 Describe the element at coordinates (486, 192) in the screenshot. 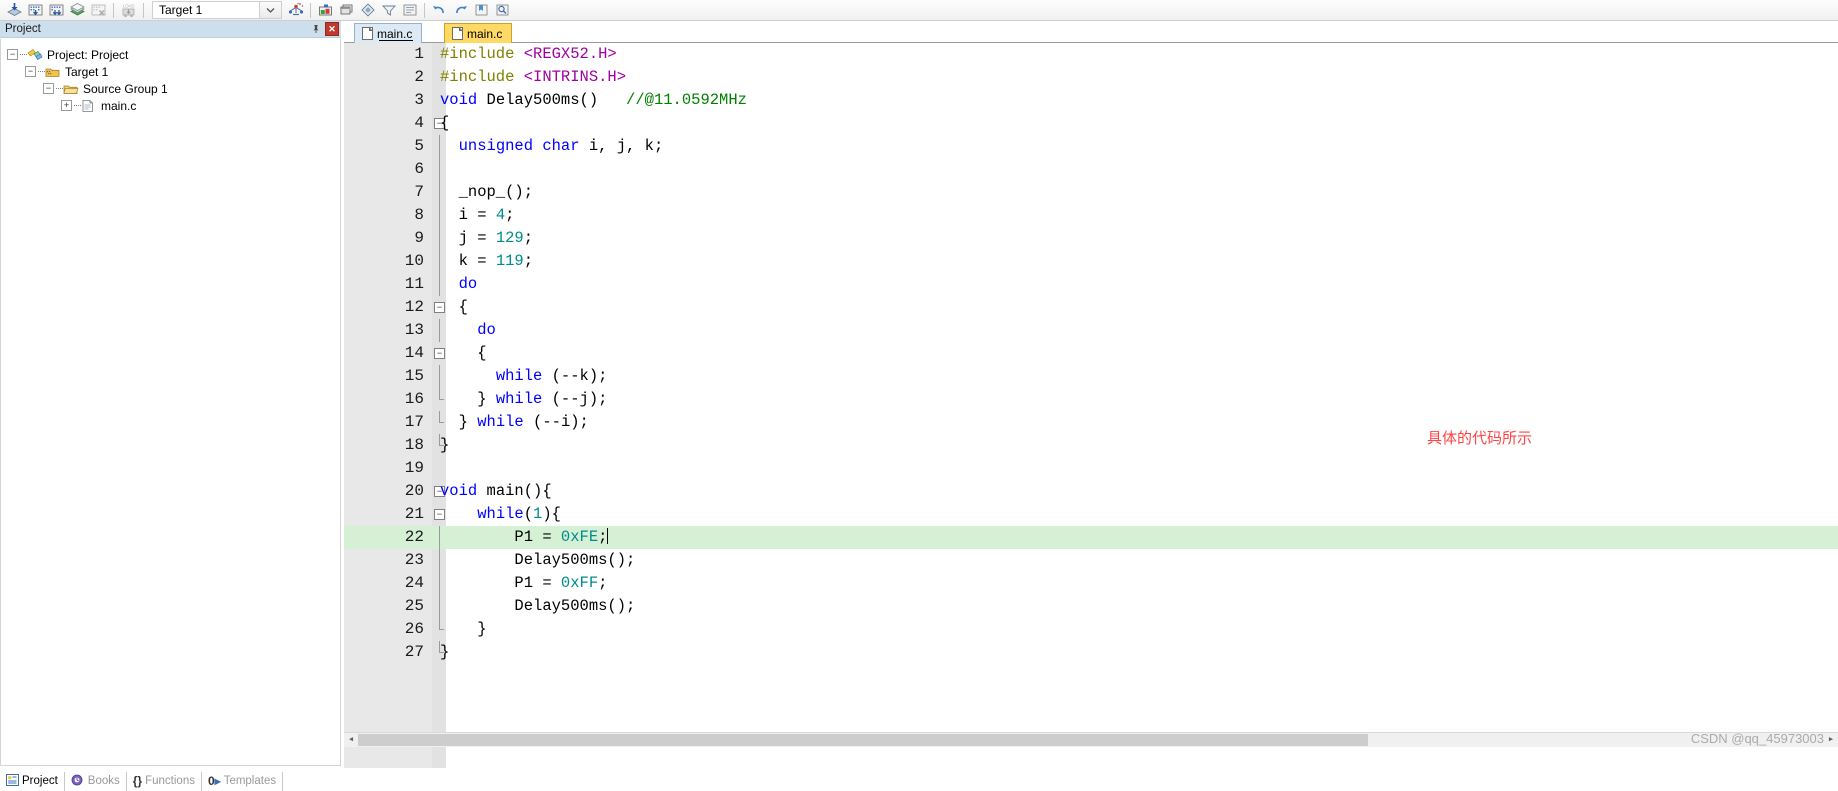

I see `code-text: _nop_();` at that location.